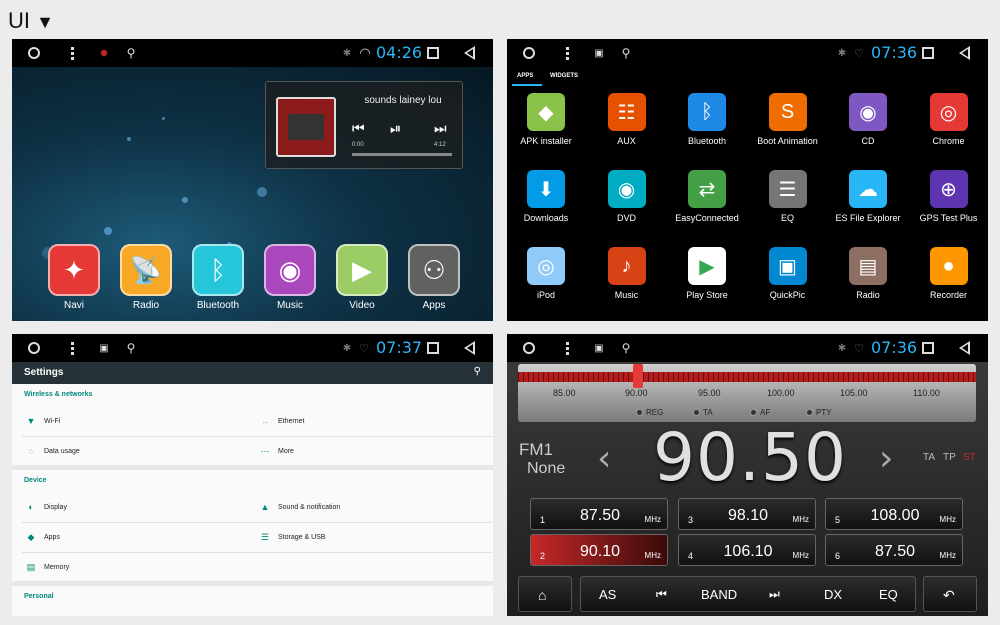 Image resolution: width=1000 pixels, height=625 pixels. Describe the element at coordinates (39, 537) in the screenshot. I see `setting-apps: ◆ Apps` at that location.